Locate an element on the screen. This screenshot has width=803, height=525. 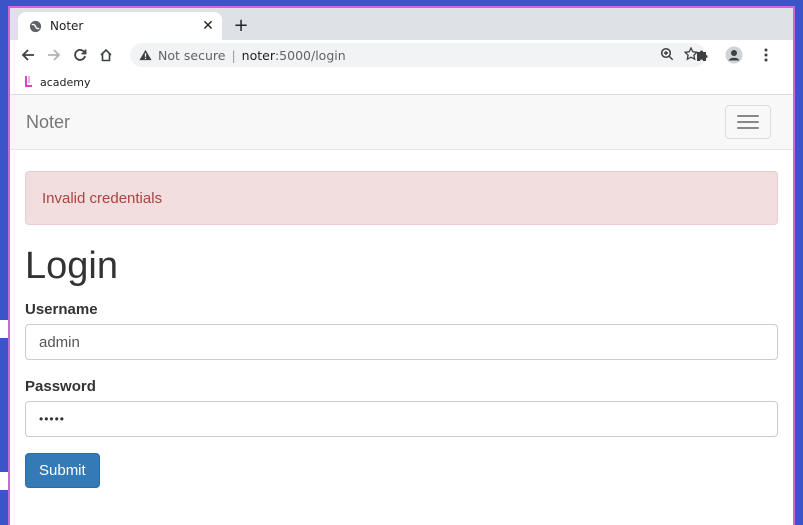
globe-icon is located at coordinates (35, 26).